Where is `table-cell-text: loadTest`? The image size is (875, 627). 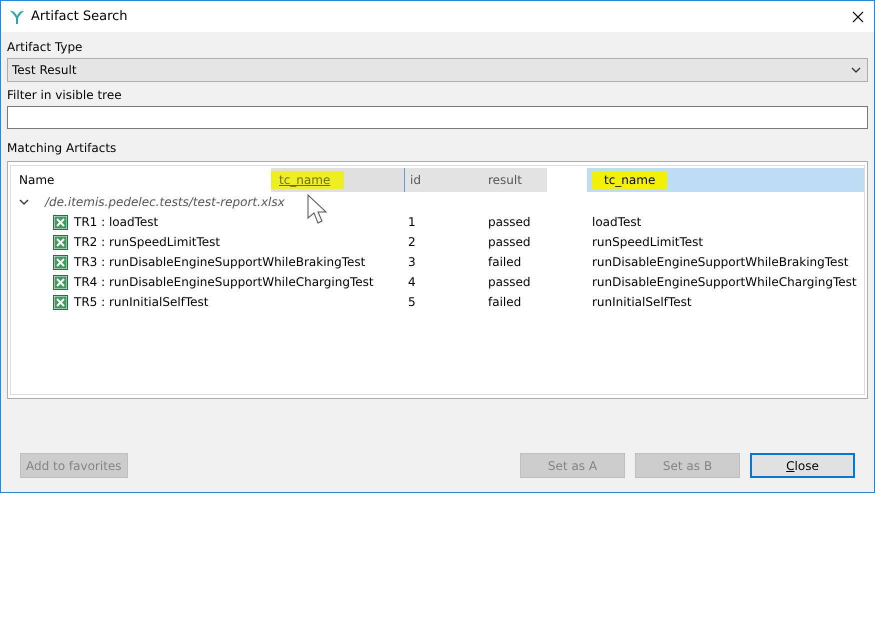 table-cell-text: loadTest is located at coordinates (616, 222).